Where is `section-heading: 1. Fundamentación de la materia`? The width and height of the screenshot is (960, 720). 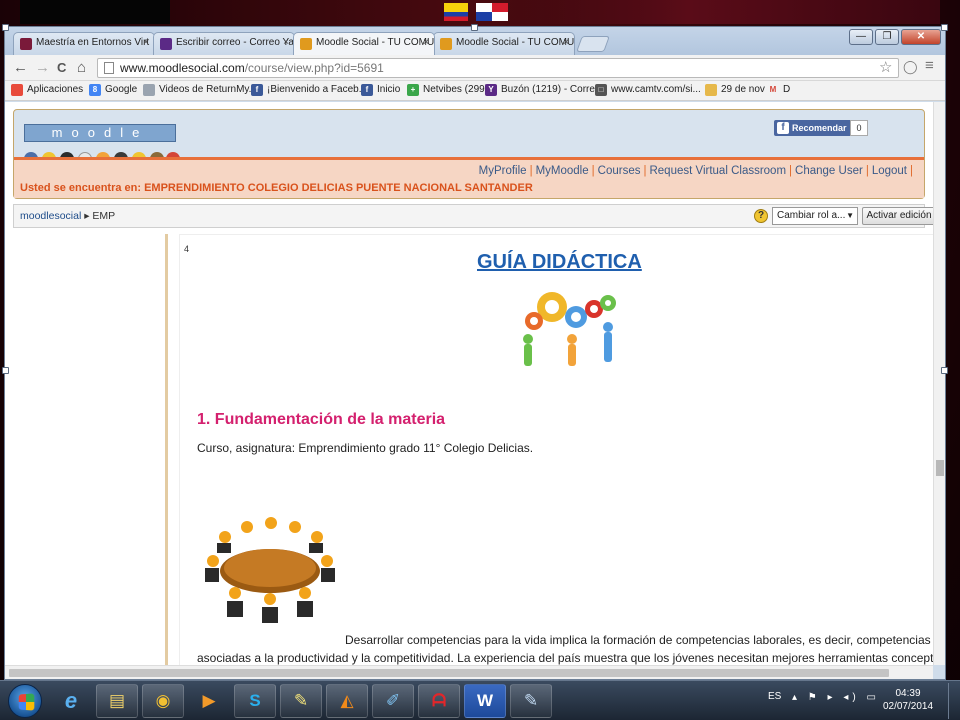 section-heading: 1. Fundamentación de la materia is located at coordinates (321, 419).